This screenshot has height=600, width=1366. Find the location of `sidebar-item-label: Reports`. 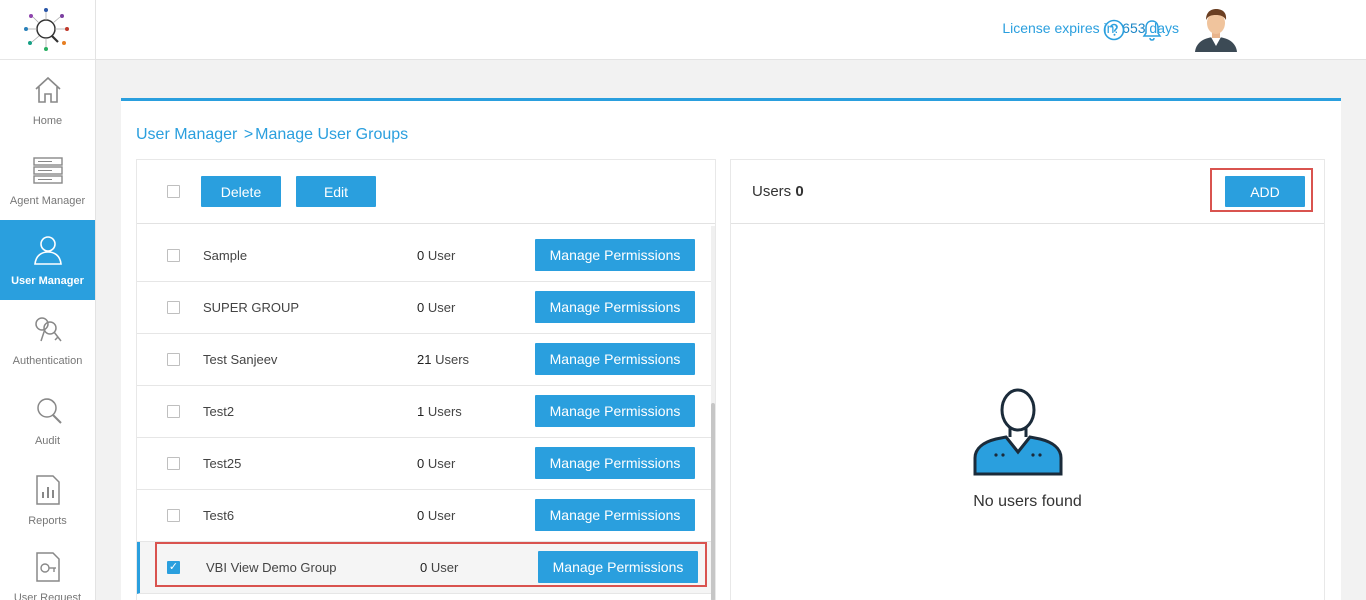

sidebar-item-label: Reports is located at coordinates (47, 521).